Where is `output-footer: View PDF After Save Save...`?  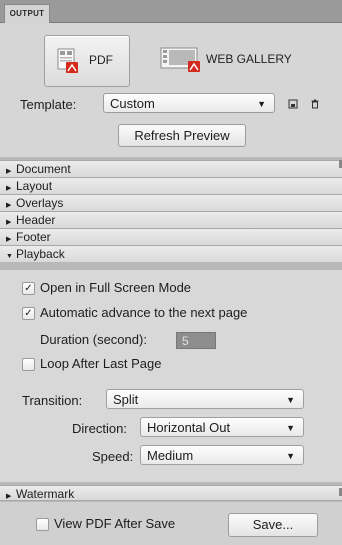
output-footer: View PDF After Save Save... is located at coordinates (171, 523).